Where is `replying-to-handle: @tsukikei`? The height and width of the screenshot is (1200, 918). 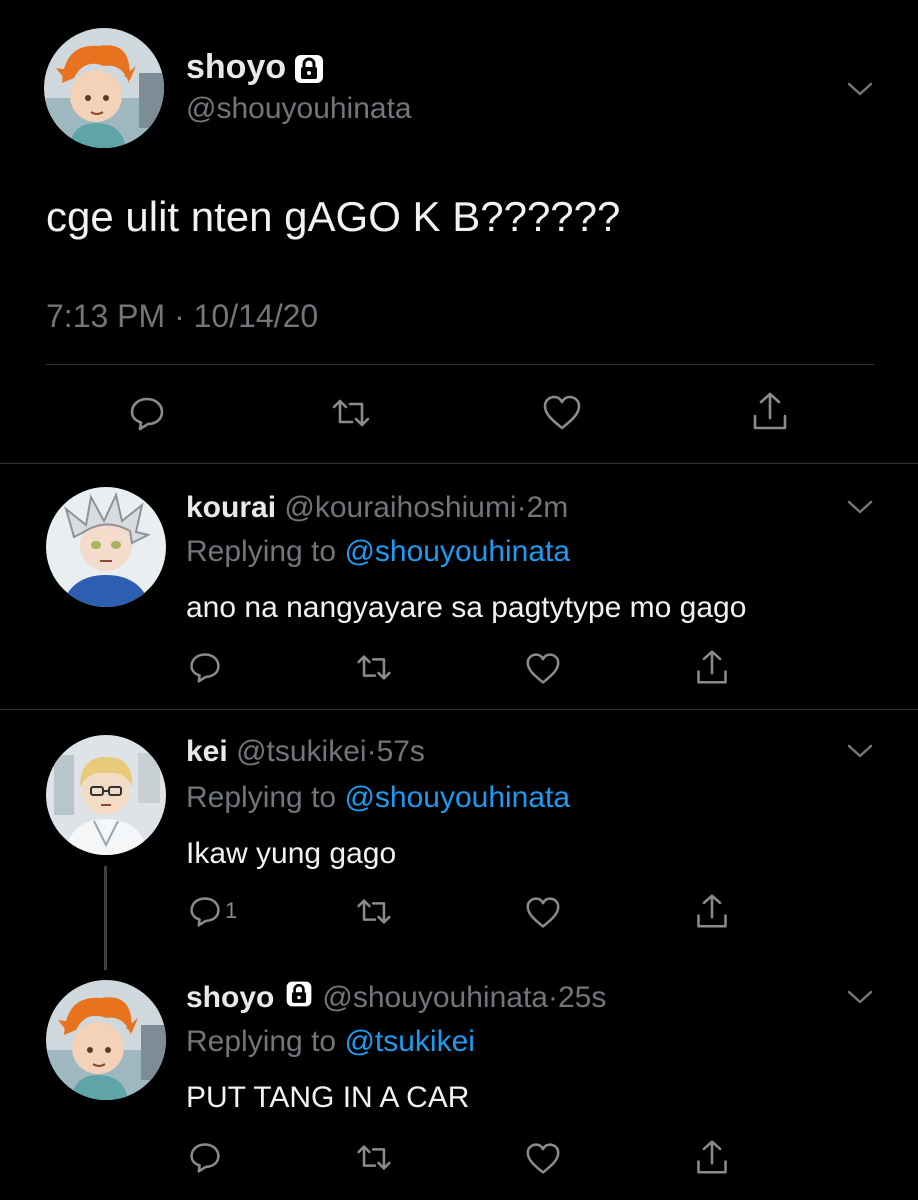
replying-to-handle: @tsukikei is located at coordinates (409, 1041).